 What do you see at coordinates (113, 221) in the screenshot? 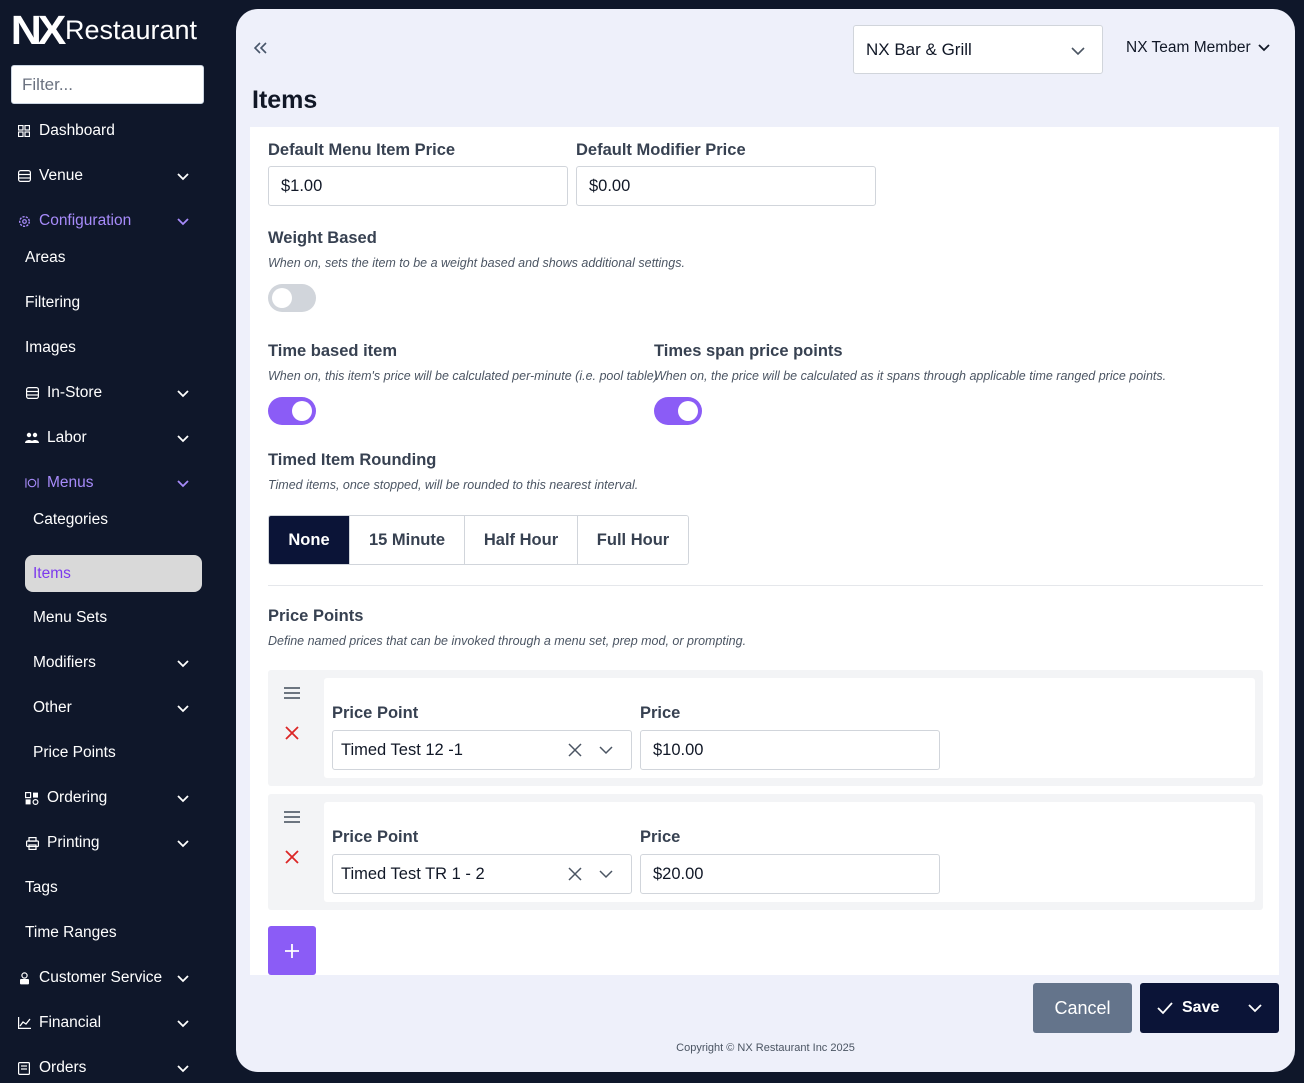
I see `sidebar-item-configuration: Configuration` at bounding box center [113, 221].